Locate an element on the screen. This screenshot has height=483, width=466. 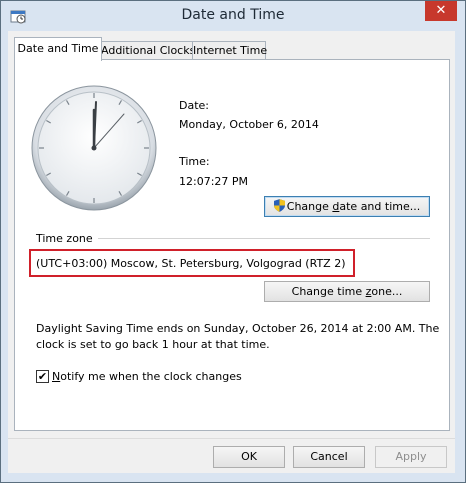
group-divider is located at coordinates (264, 238).